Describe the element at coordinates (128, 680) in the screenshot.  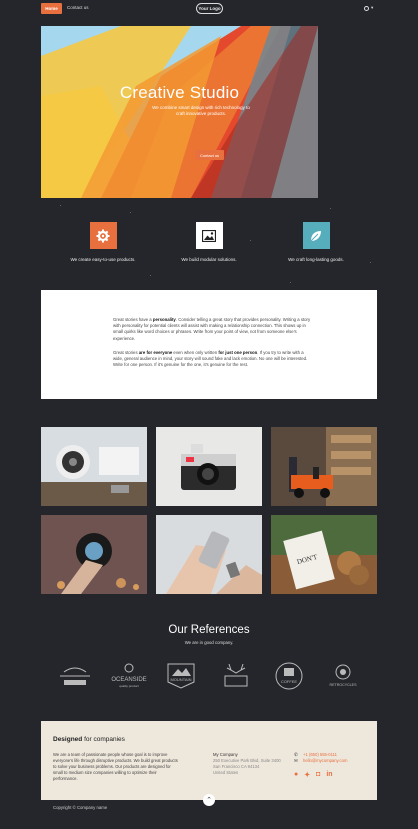
I see `svg-text: OCEANSIDE` at that location.